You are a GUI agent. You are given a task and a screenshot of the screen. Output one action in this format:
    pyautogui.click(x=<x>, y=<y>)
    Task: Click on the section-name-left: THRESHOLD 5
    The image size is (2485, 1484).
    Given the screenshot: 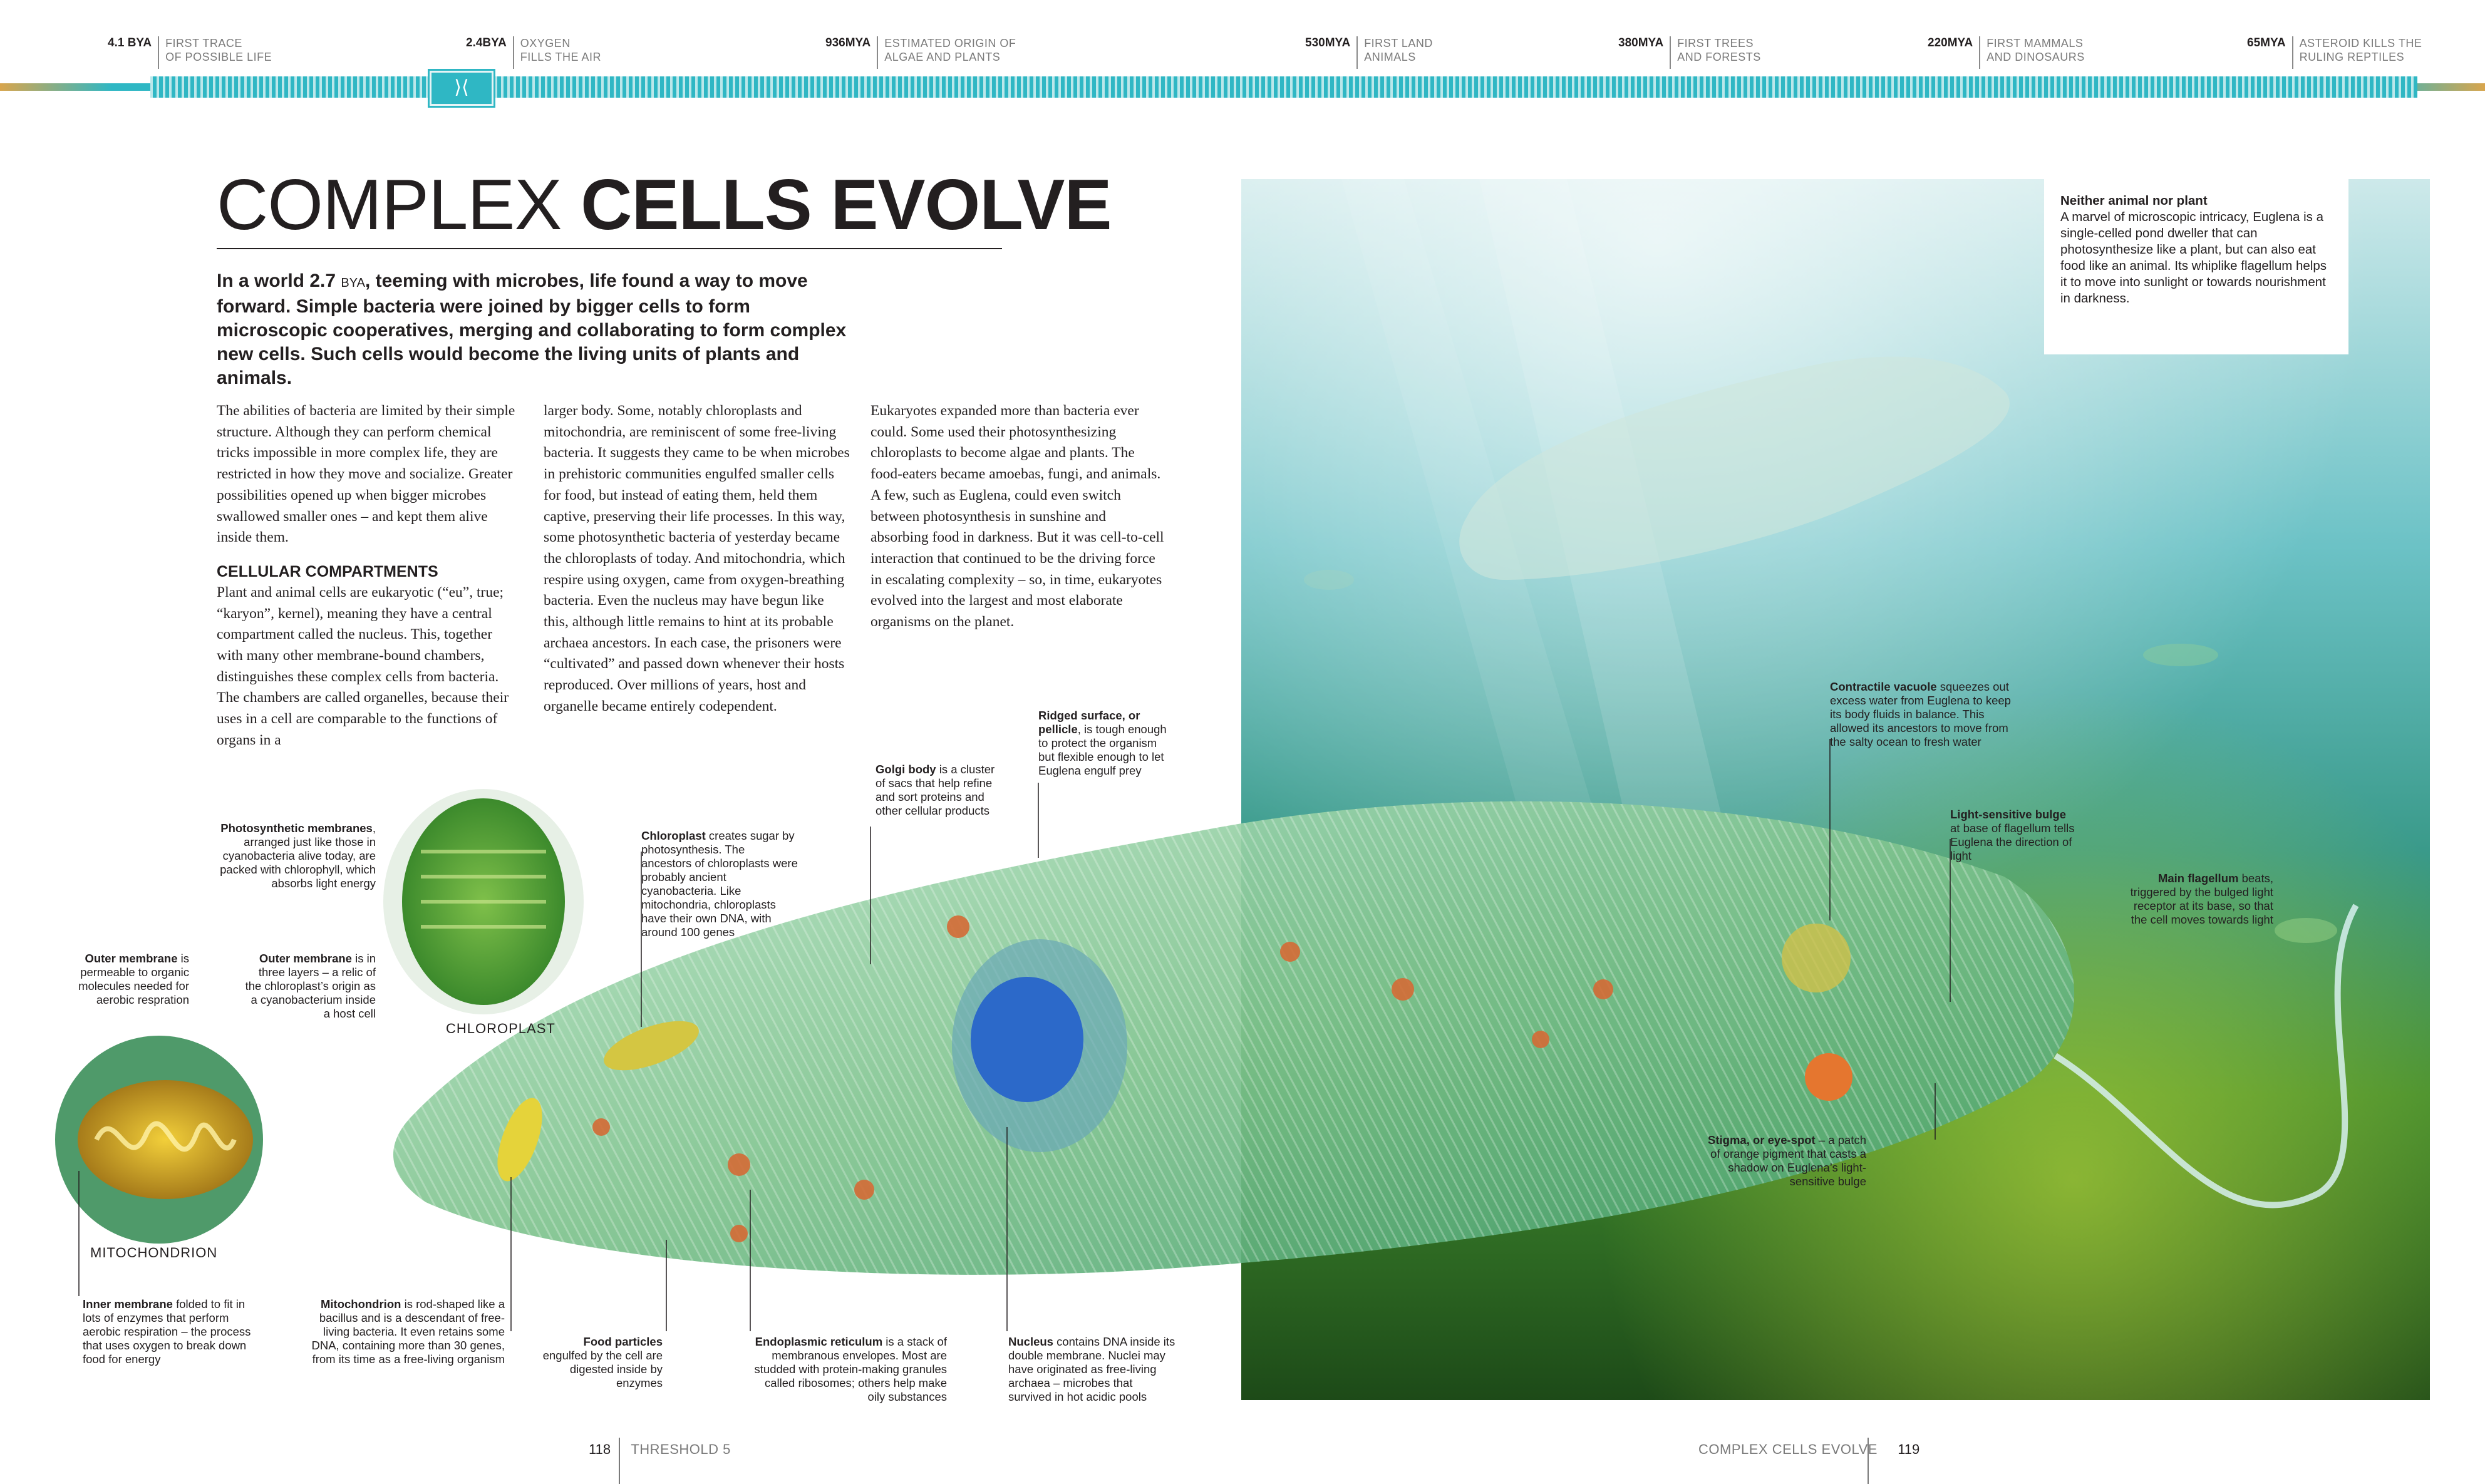 What is the action you would take?
    pyautogui.click(x=681, y=1449)
    